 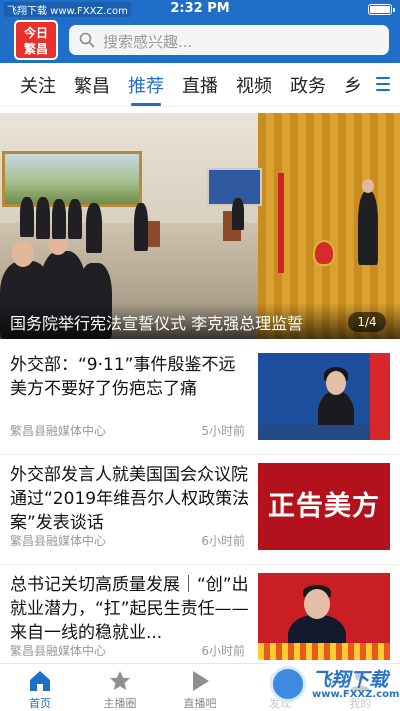 What do you see at coordinates (40, 703) in the screenshot?
I see `tabbar-label: 首页` at bounding box center [40, 703].